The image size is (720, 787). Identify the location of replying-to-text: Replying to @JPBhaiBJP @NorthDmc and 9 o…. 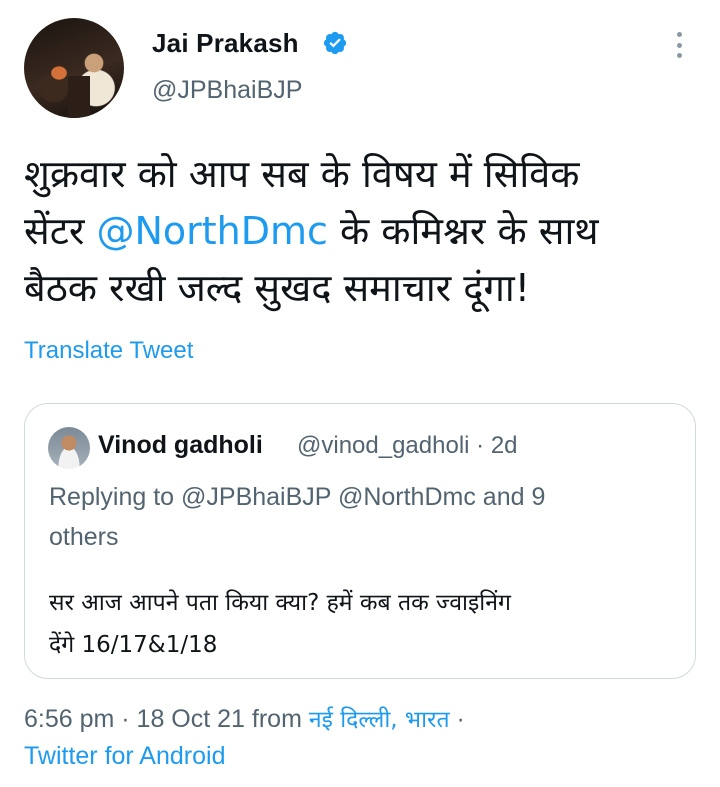
(297, 517).